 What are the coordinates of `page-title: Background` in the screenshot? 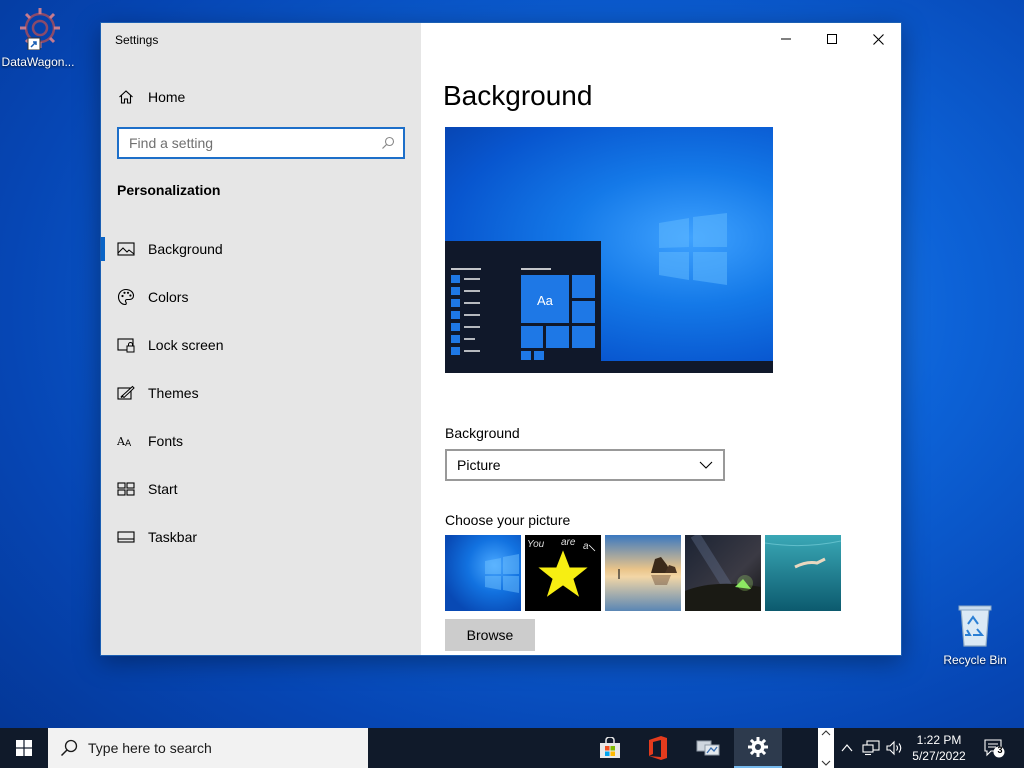 It's located at (518, 95).